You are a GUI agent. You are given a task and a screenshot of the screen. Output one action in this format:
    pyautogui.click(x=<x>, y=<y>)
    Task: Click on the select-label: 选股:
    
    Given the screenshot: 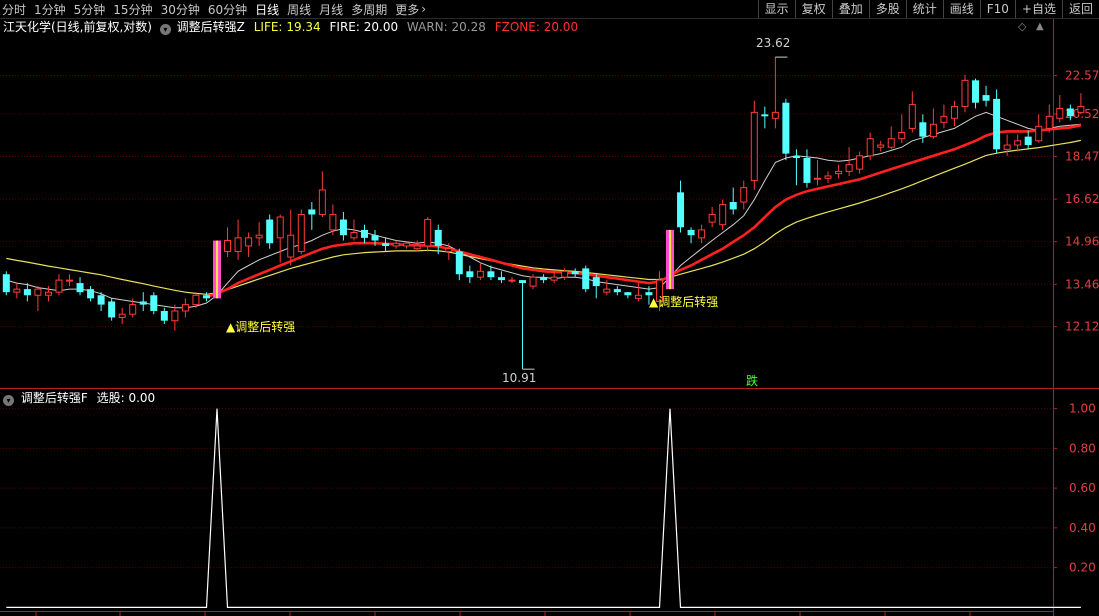 What is the action you would take?
    pyautogui.click(x=110, y=398)
    